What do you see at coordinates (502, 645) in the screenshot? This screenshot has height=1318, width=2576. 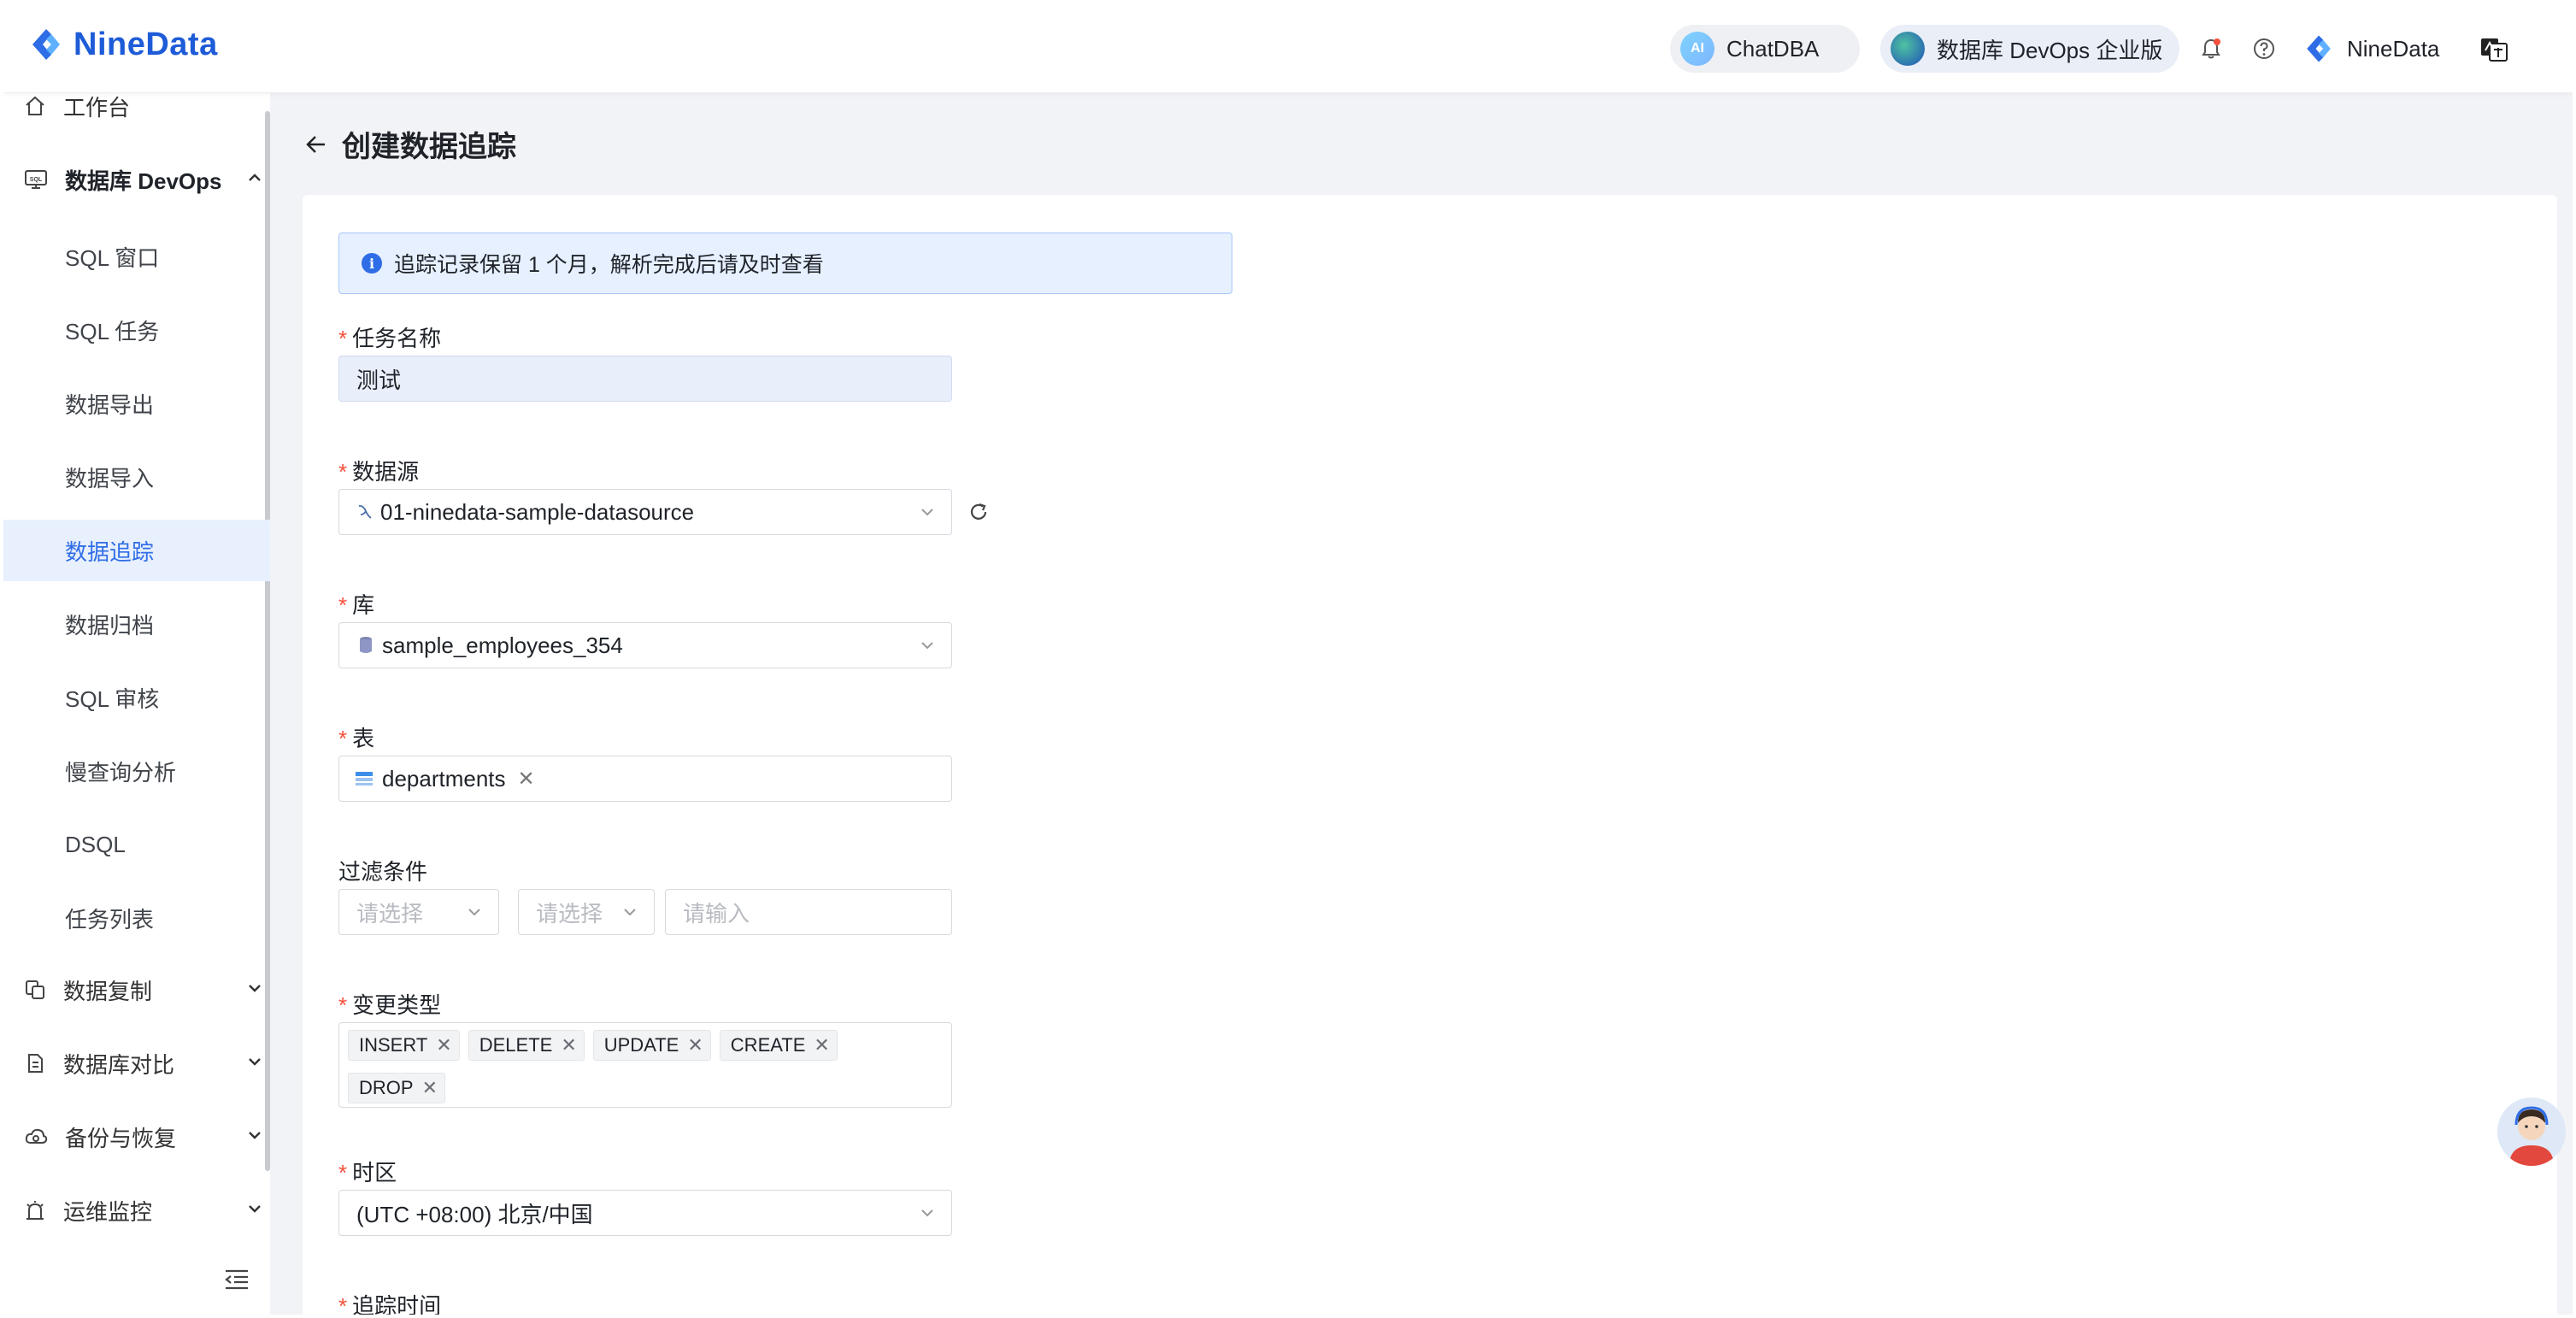 I see `database-value: sample_employees_354` at bounding box center [502, 645].